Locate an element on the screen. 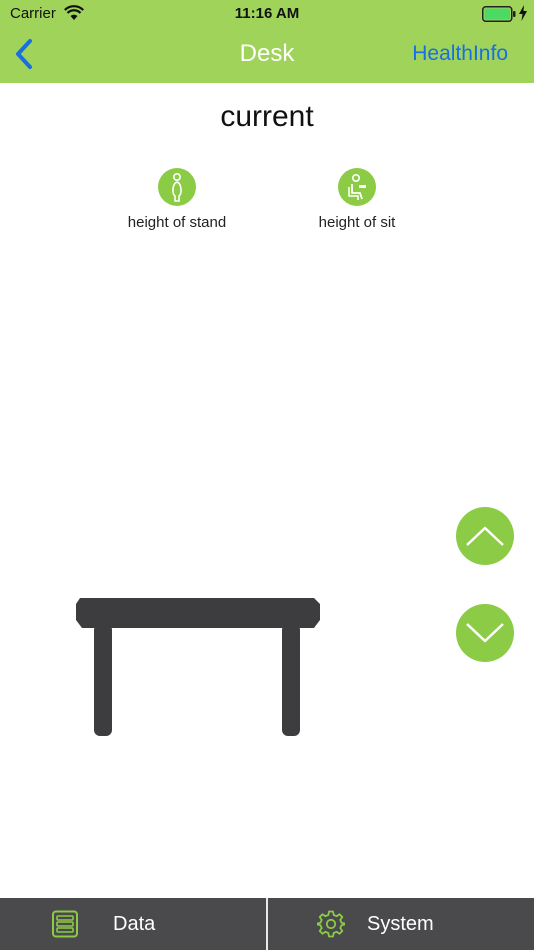 This screenshot has height=950, width=534. nav-bar: Desk HealthInfo is located at coordinates (267, 55).